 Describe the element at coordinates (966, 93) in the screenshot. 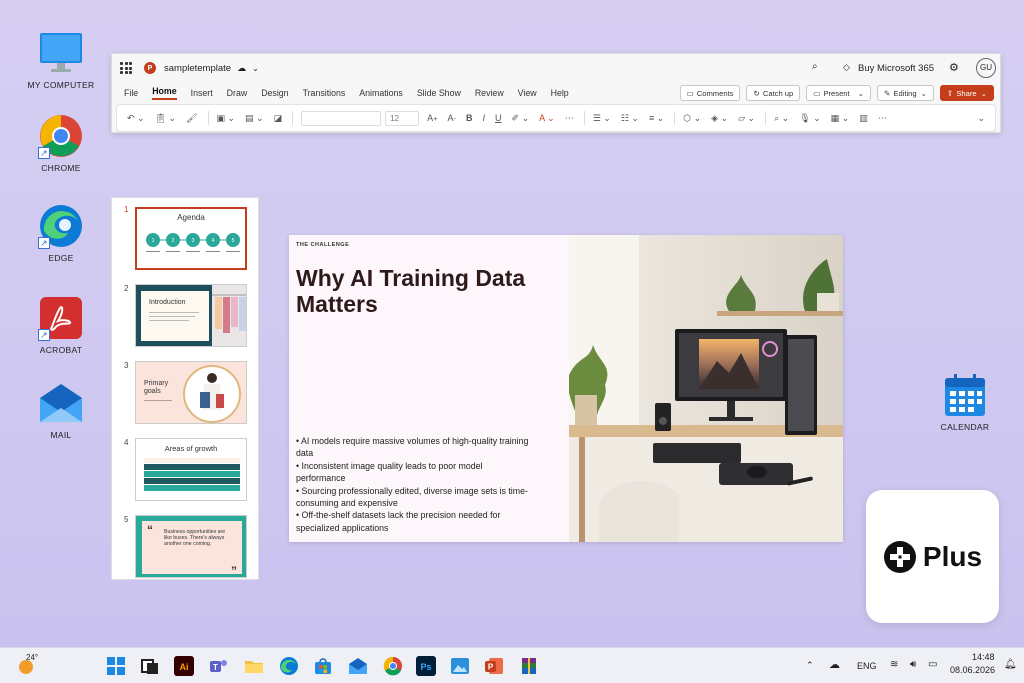

I see `share-button: ⇪ Share ⌄` at that location.